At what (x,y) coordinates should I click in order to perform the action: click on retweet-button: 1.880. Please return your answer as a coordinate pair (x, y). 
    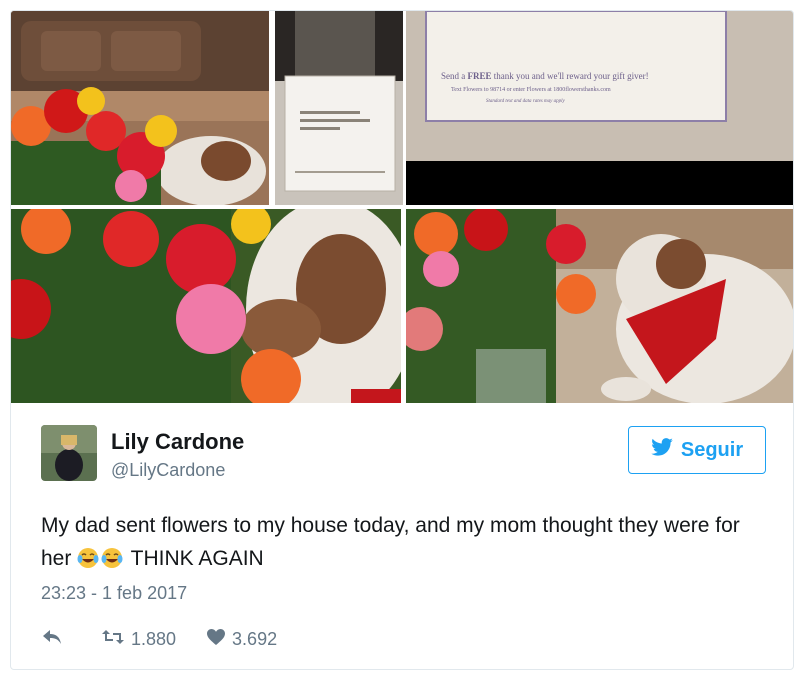
    Looking at the image, I should click on (138, 639).